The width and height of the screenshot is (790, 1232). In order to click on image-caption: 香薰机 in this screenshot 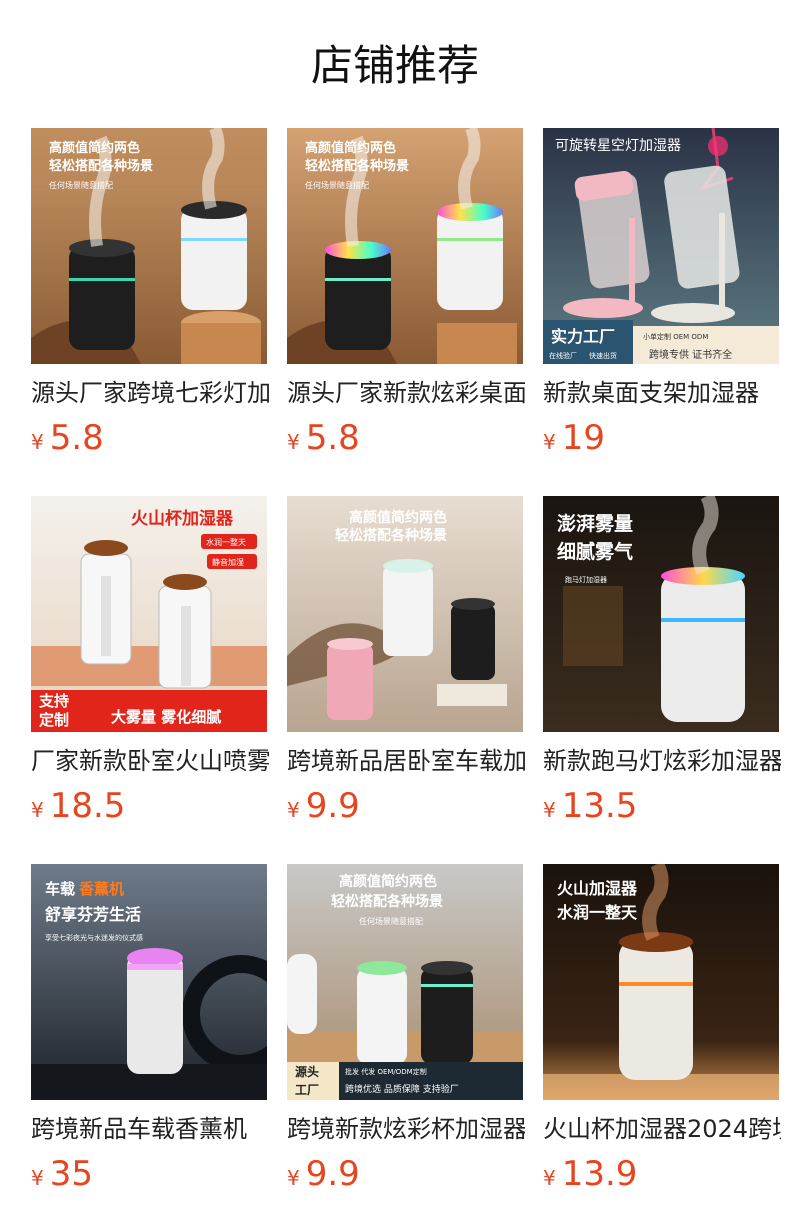, I will do `click(101, 889)`.